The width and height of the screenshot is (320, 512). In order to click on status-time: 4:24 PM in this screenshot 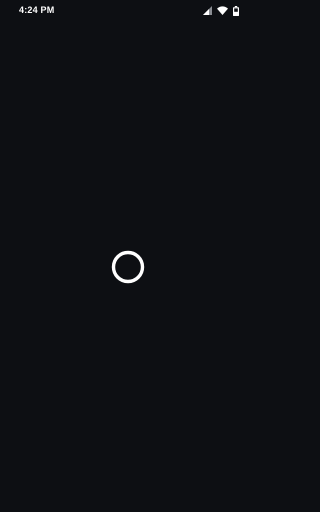, I will do `click(37, 10)`.